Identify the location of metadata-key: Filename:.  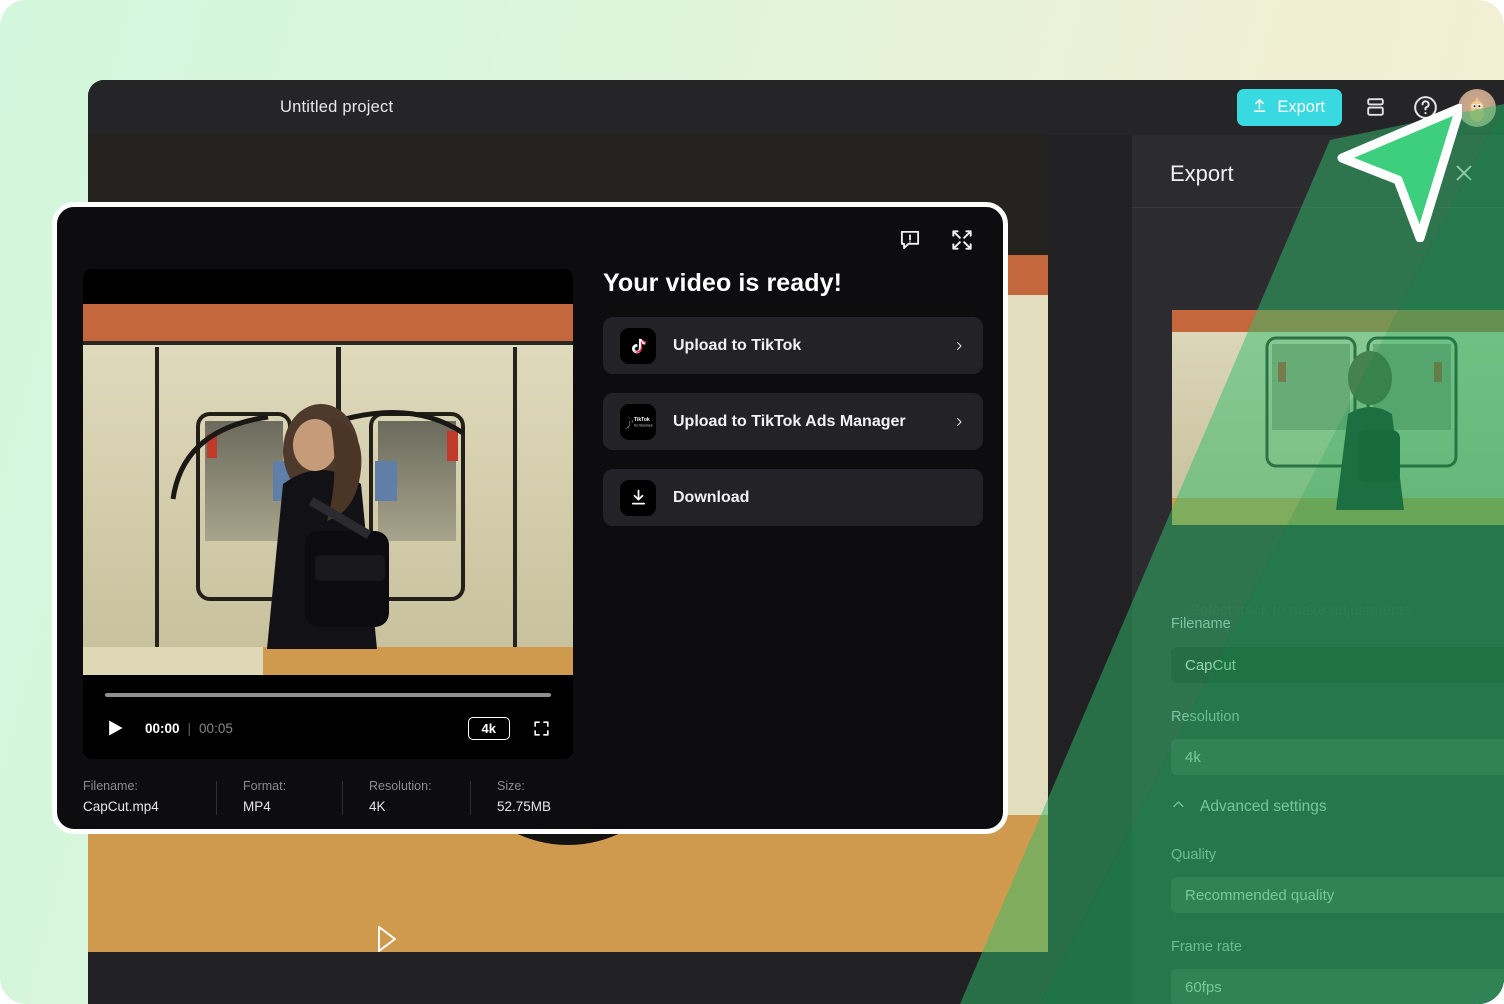
(110, 786).